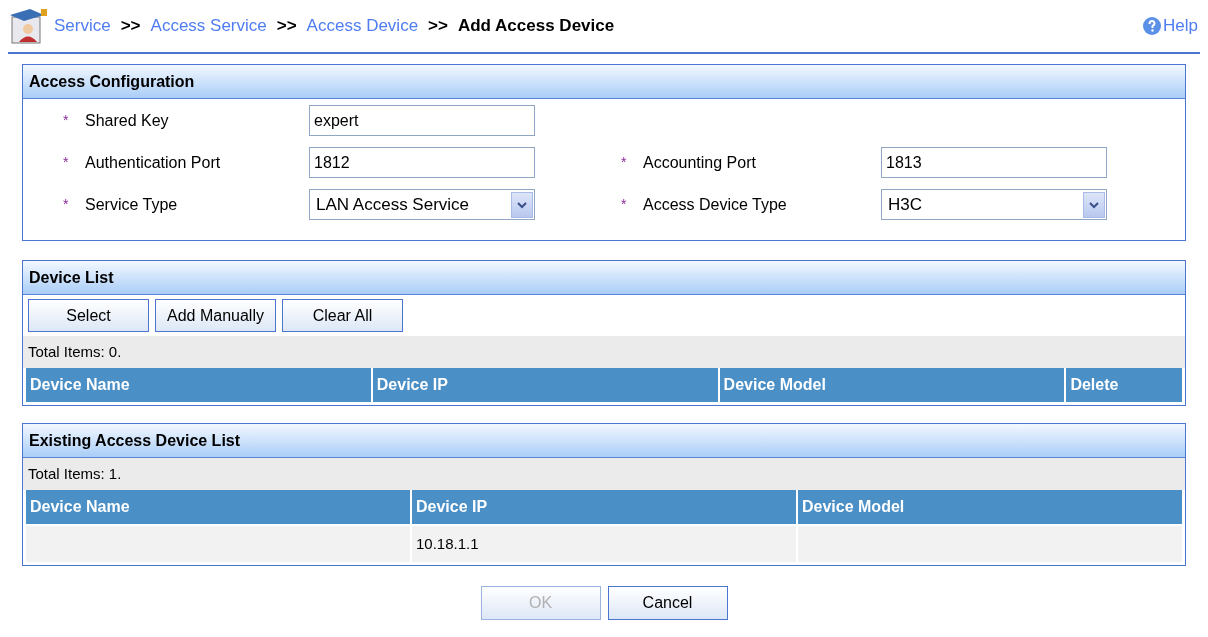 The width and height of the screenshot is (1208, 637). I want to click on breadcrumb-link: Access Service, so click(208, 26).